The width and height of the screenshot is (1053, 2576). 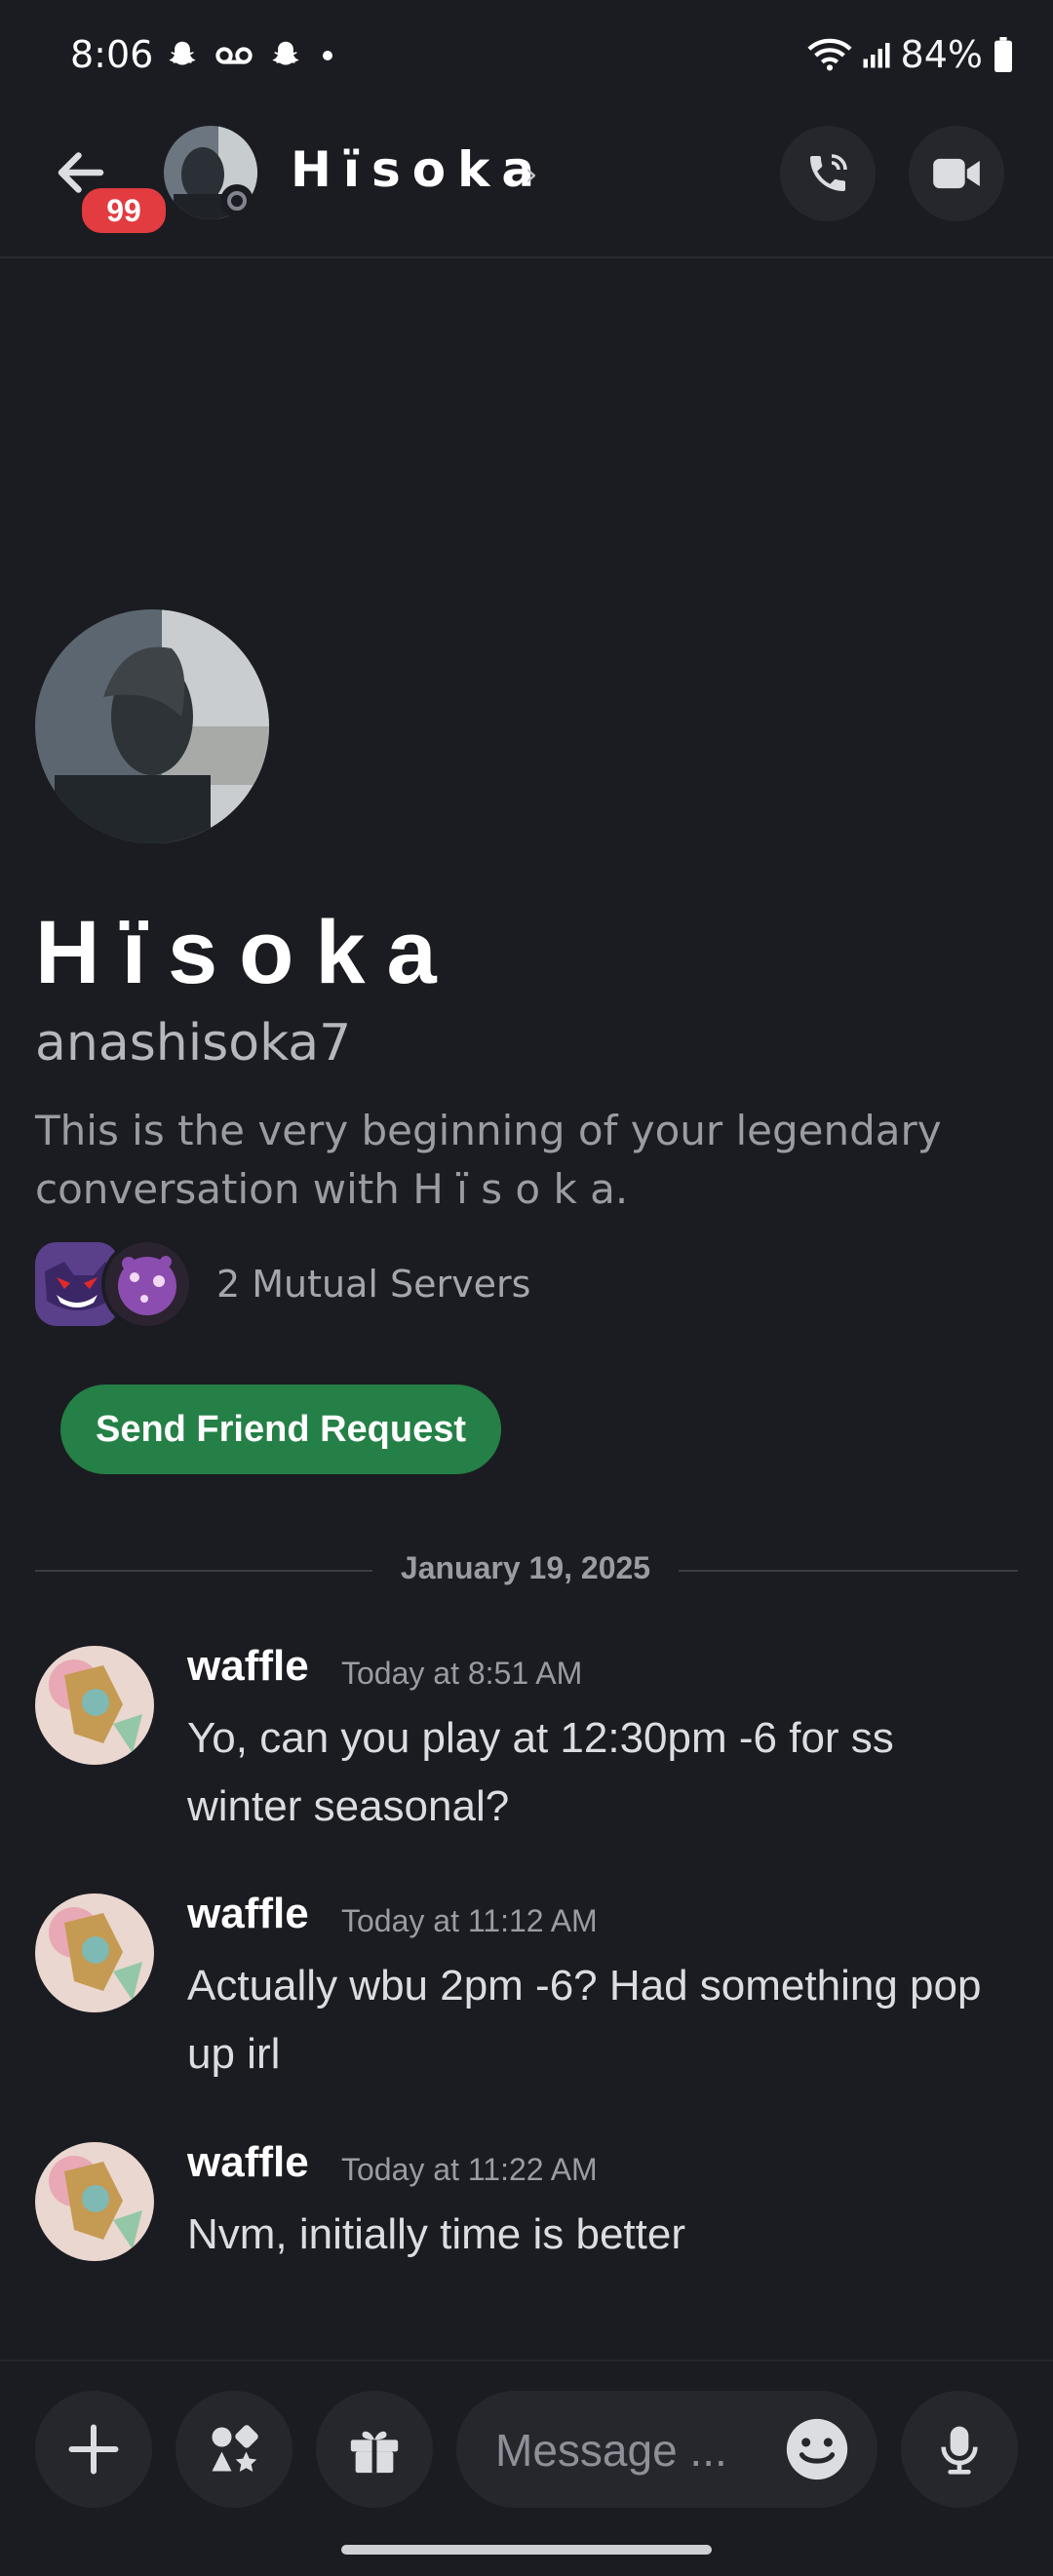 I want to click on message-input-container, so click(x=667, y=2449).